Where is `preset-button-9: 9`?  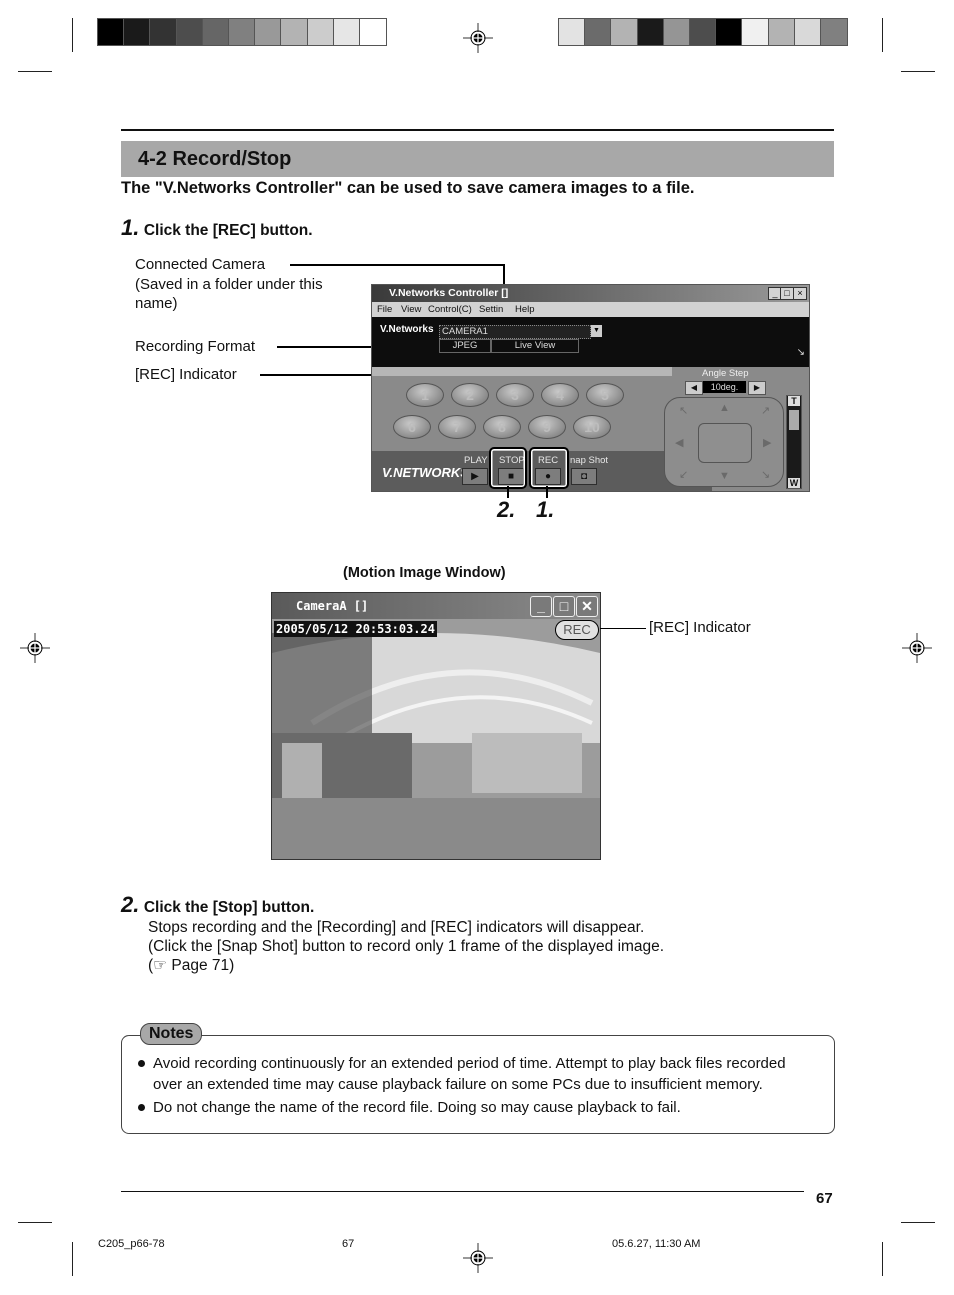
preset-button-9: 9 is located at coordinates (547, 427).